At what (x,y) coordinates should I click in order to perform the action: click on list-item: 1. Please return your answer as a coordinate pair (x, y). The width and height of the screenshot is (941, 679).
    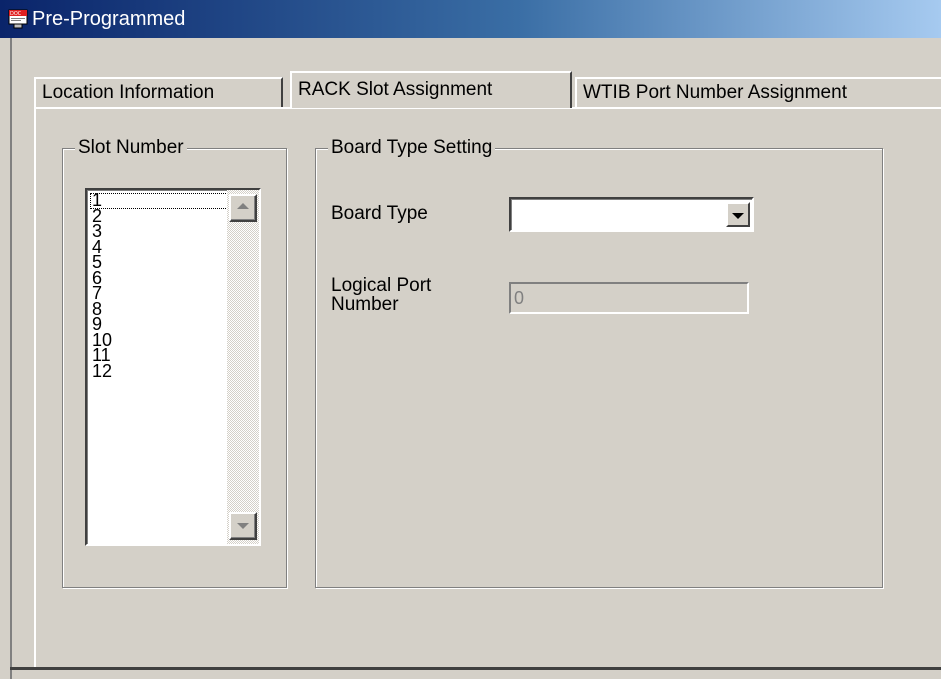
    Looking at the image, I should click on (159, 200).